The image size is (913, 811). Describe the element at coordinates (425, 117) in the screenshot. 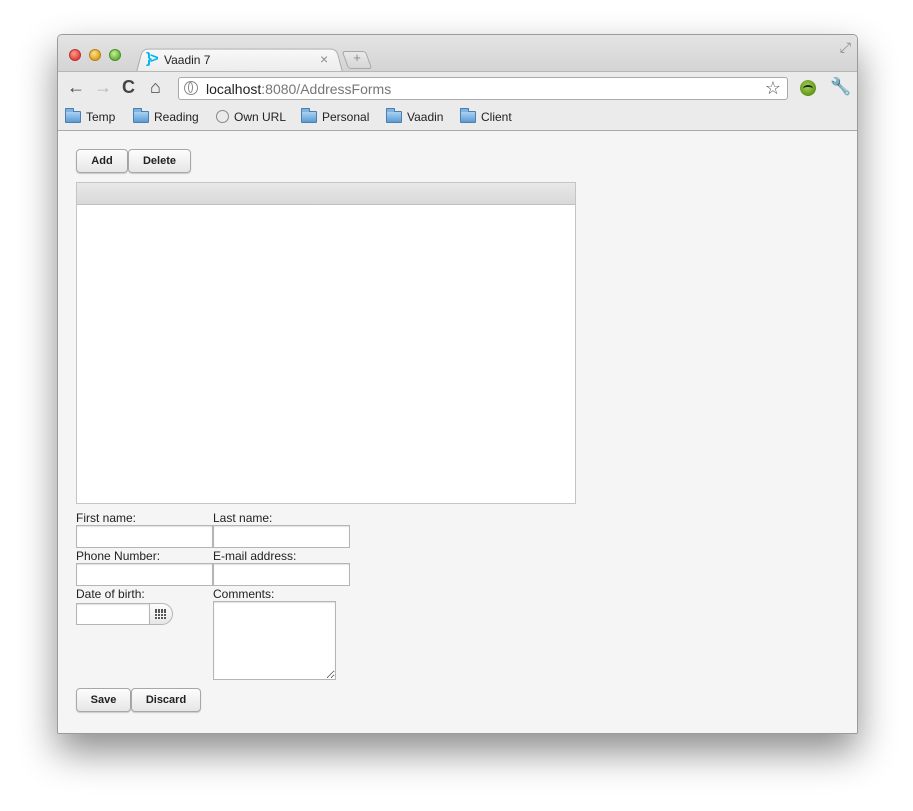

I see `bookmark-label: Vaadin` at that location.